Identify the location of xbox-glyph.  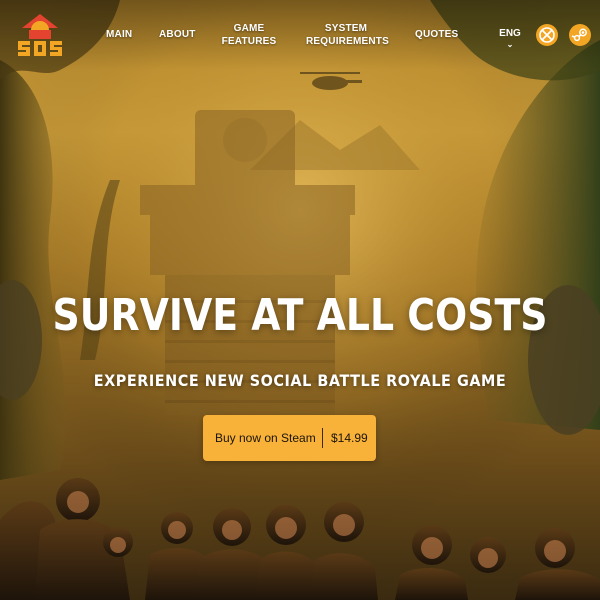
(547, 35).